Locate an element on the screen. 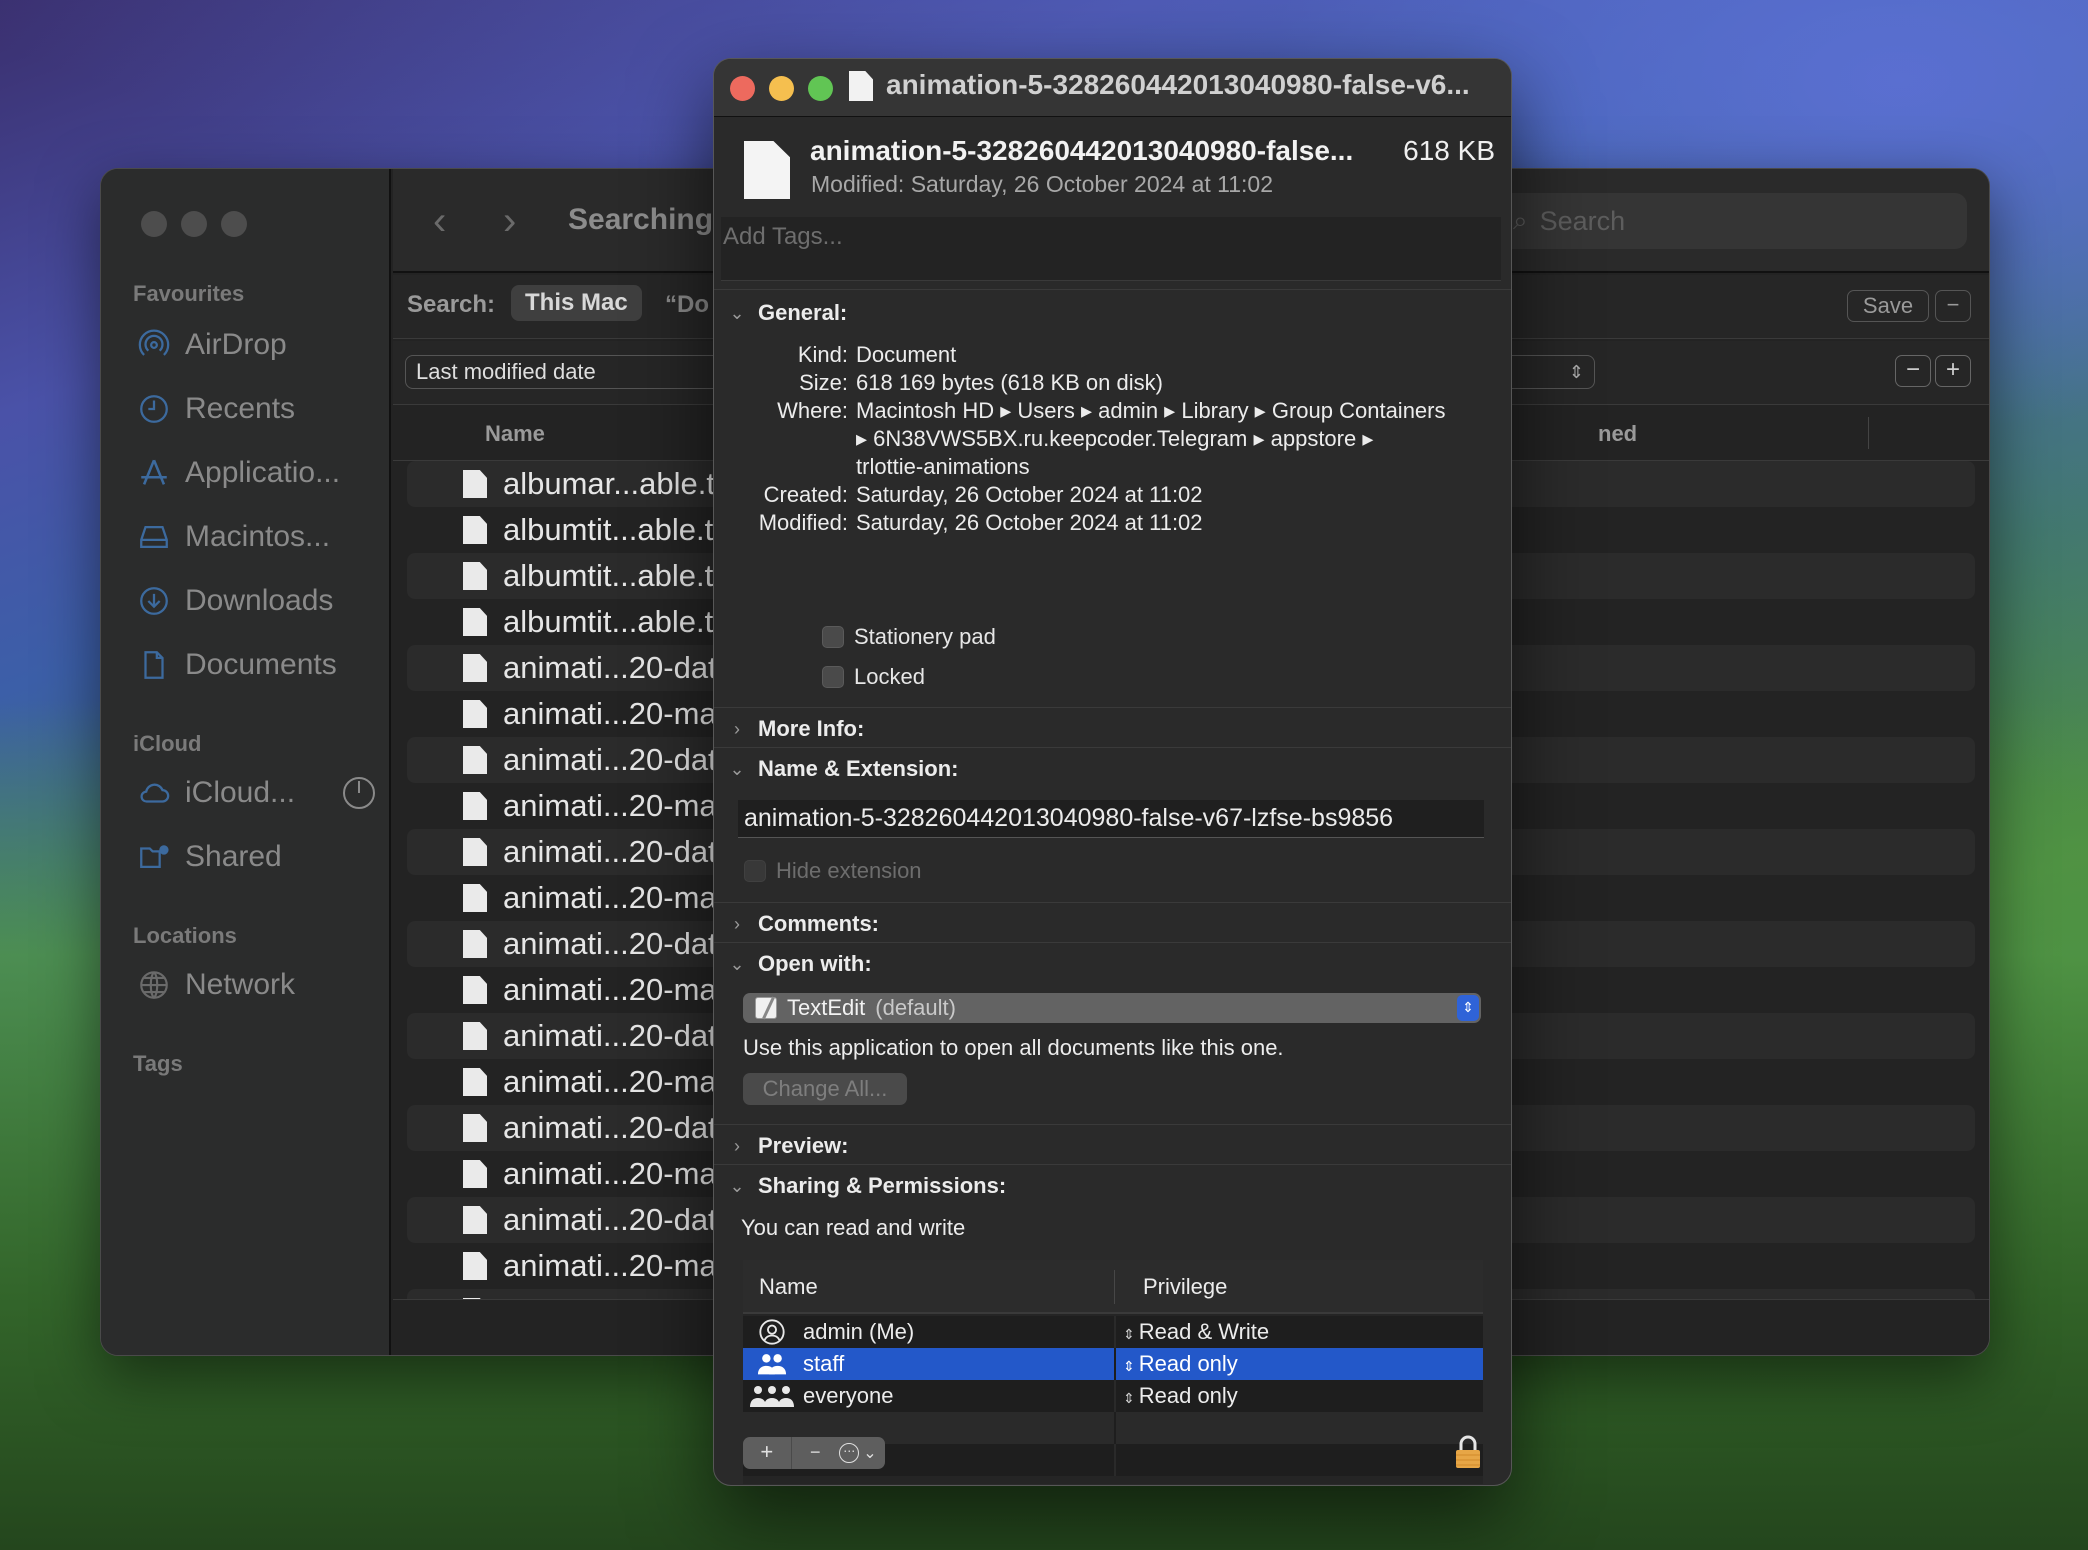  window-controls-inactive is located at coordinates (194, 224).